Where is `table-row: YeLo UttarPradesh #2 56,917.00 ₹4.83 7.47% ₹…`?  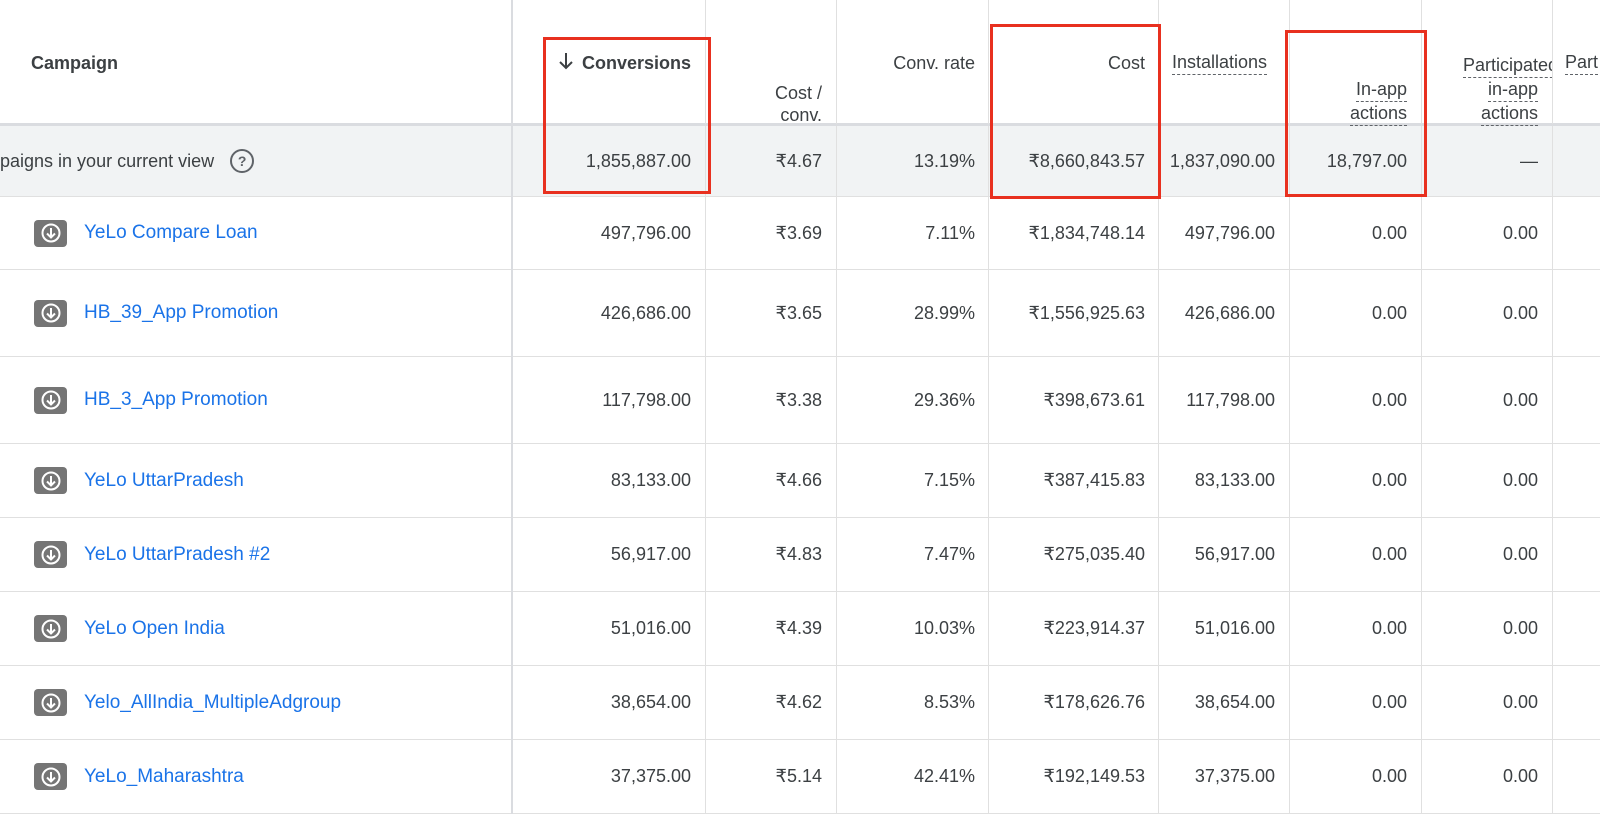
table-row: YeLo UttarPradesh #2 56,917.00 ₹4.83 7.47% ₹… is located at coordinates (800, 555).